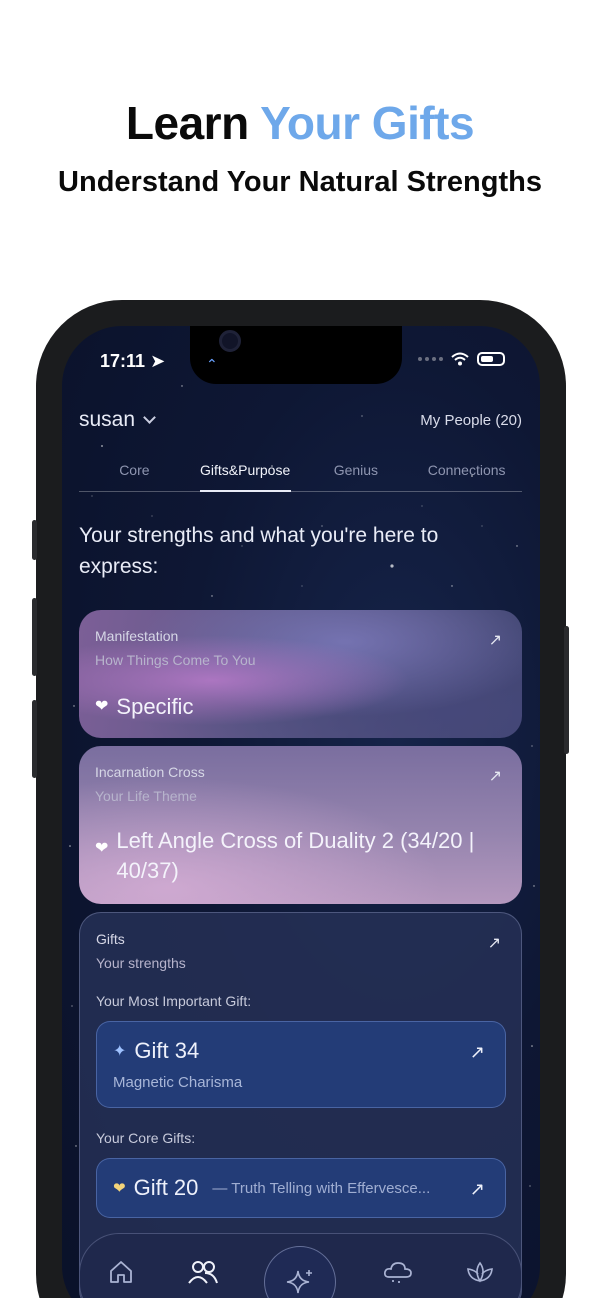 The width and height of the screenshot is (600, 1298). I want to click on nav-sparkle, so click(300, 1272).